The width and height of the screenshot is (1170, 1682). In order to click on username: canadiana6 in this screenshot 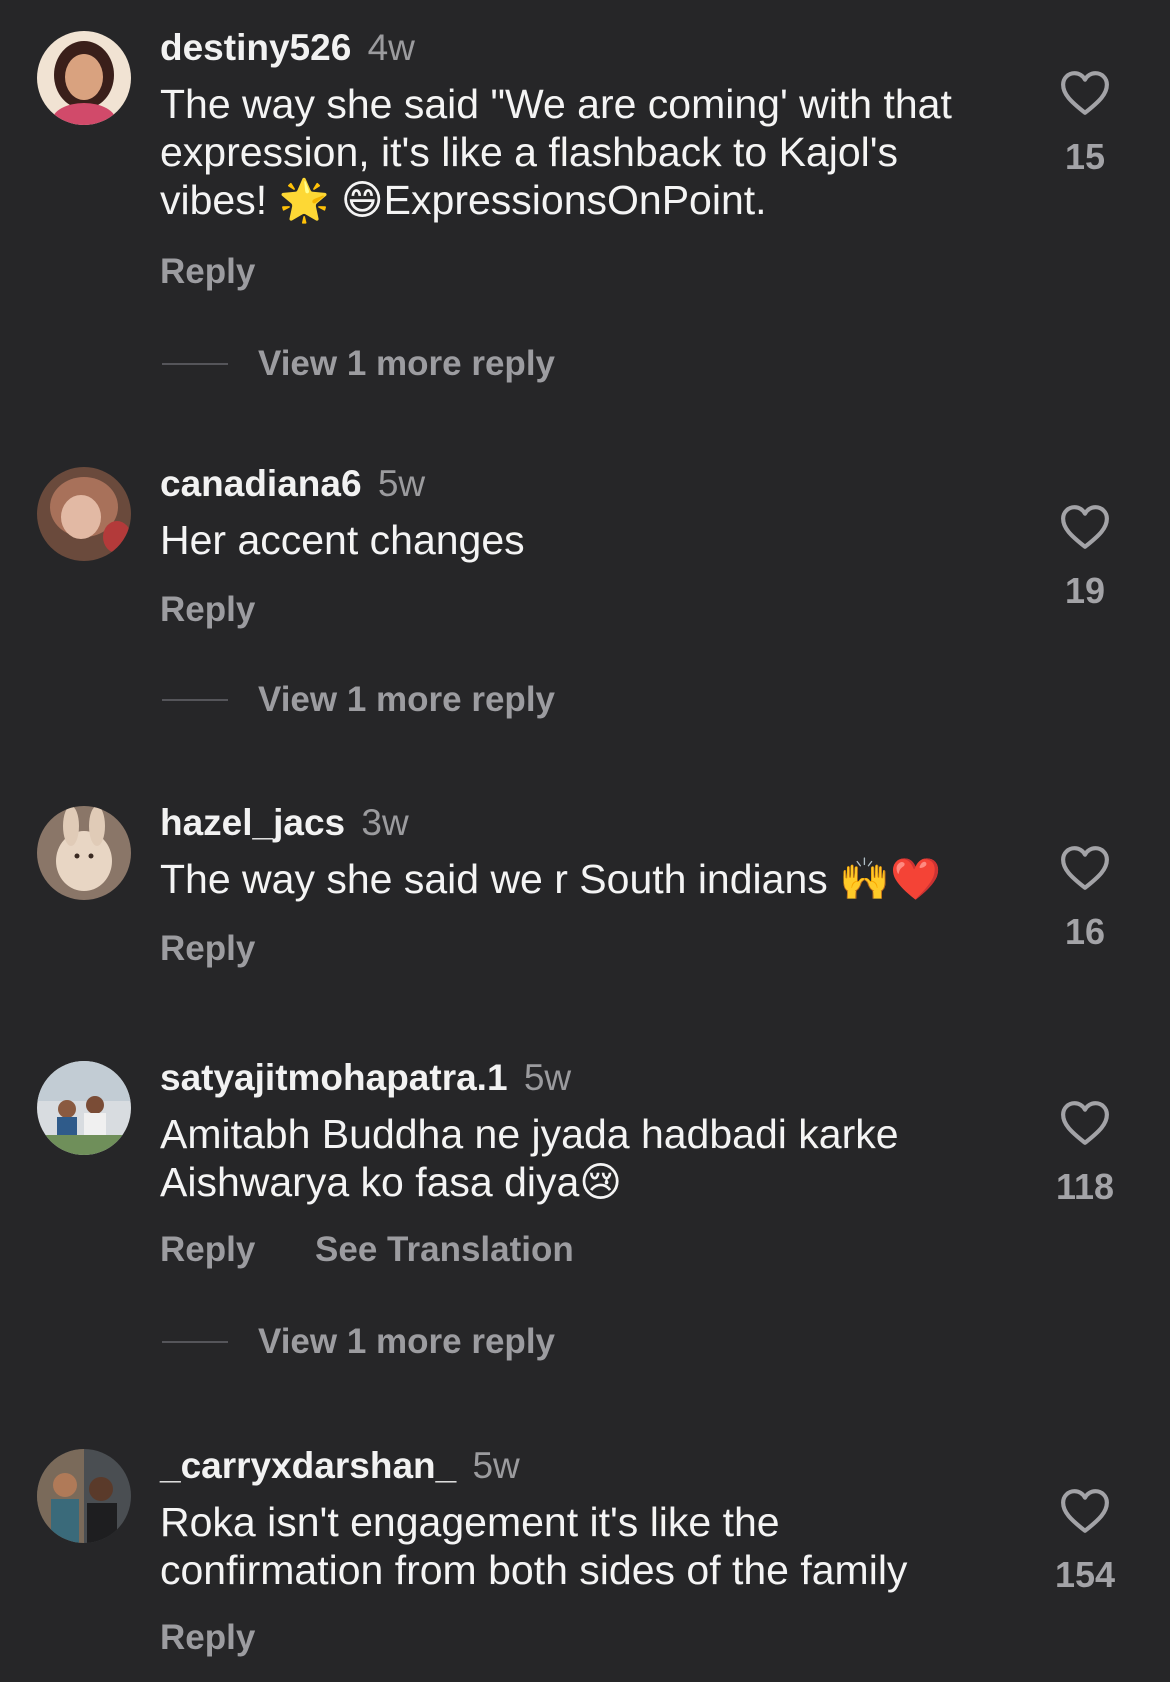, I will do `click(261, 483)`.